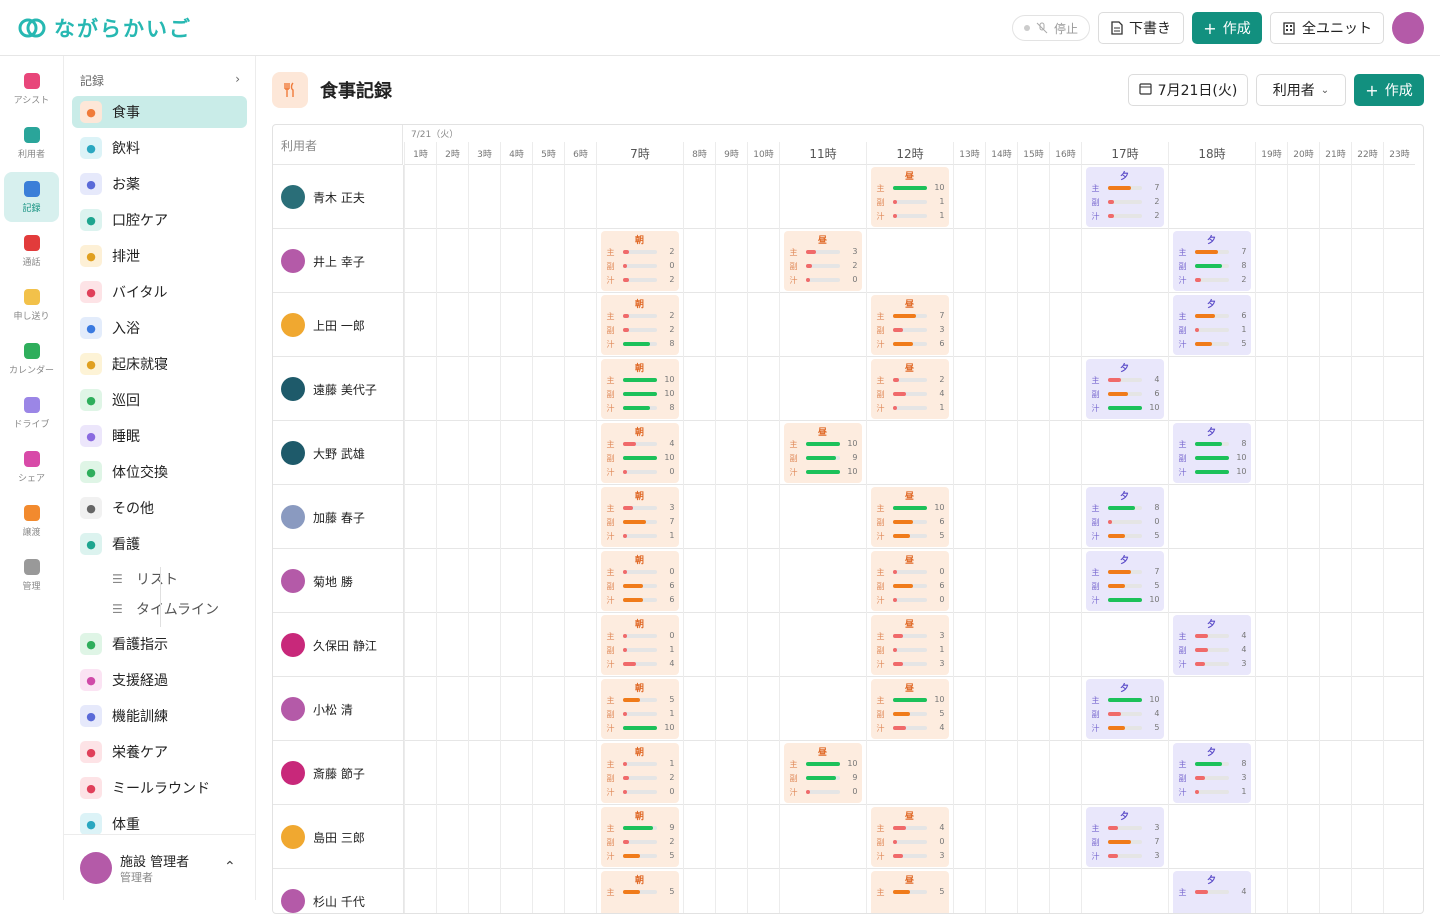  What do you see at coordinates (159, 867) in the screenshot?
I see `account-panel: 施設 管理者 管理者 ⌃` at bounding box center [159, 867].